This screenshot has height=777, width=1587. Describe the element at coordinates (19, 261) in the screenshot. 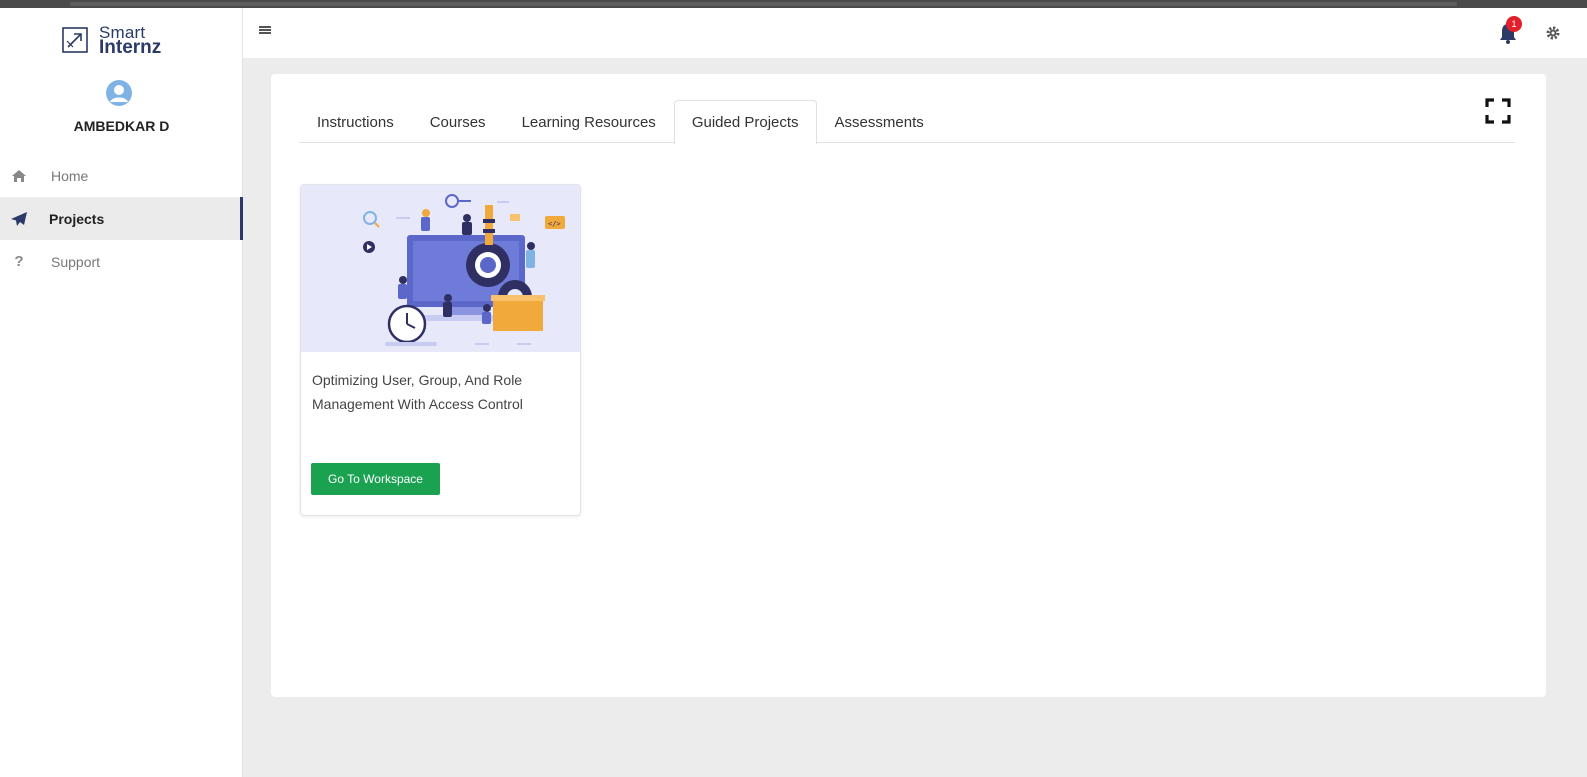

I see `question-icon: ?` at that location.